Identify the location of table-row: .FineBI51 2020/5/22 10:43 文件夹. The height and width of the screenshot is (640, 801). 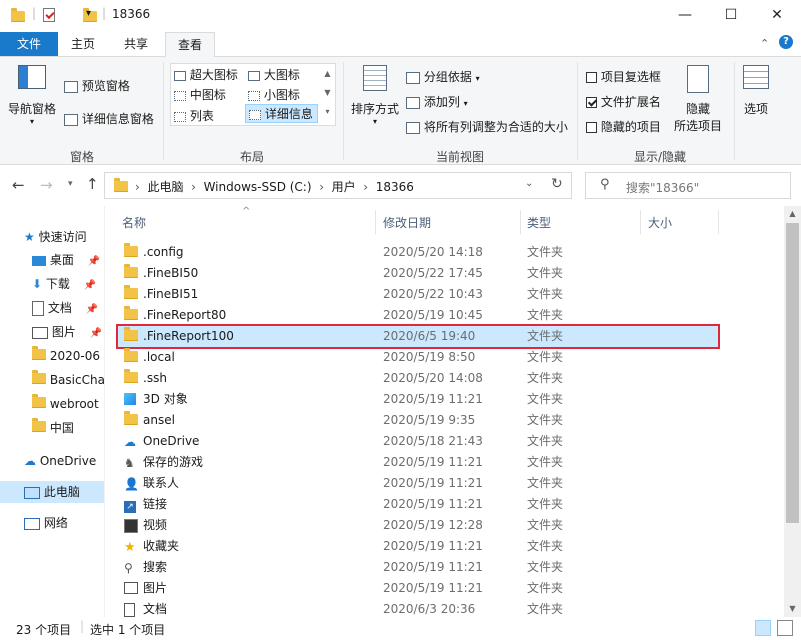
(418, 294).